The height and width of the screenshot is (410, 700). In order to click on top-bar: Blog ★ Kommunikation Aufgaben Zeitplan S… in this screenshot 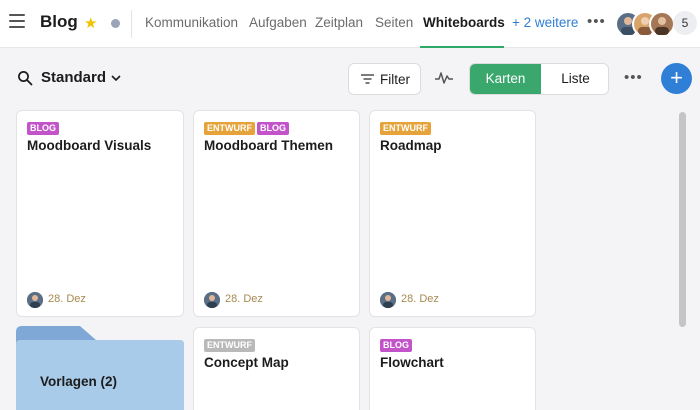, I will do `click(350, 24)`.